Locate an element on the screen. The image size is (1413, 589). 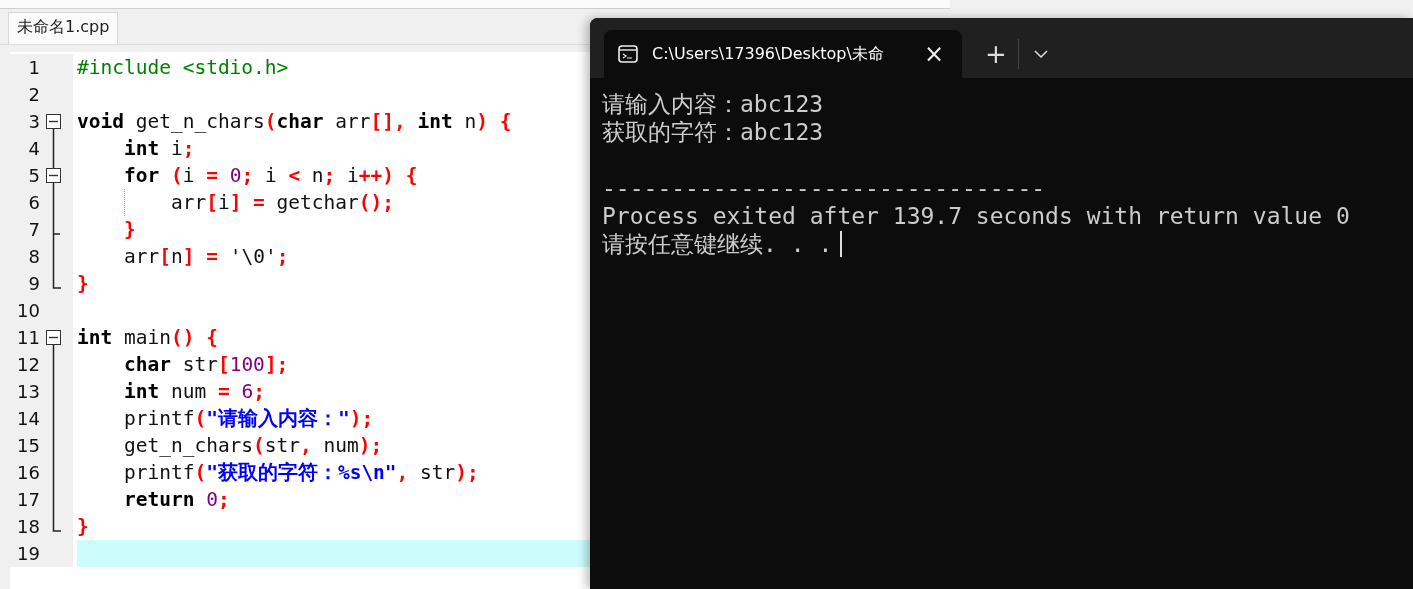
line-number: 10 is located at coordinates (28, 310).